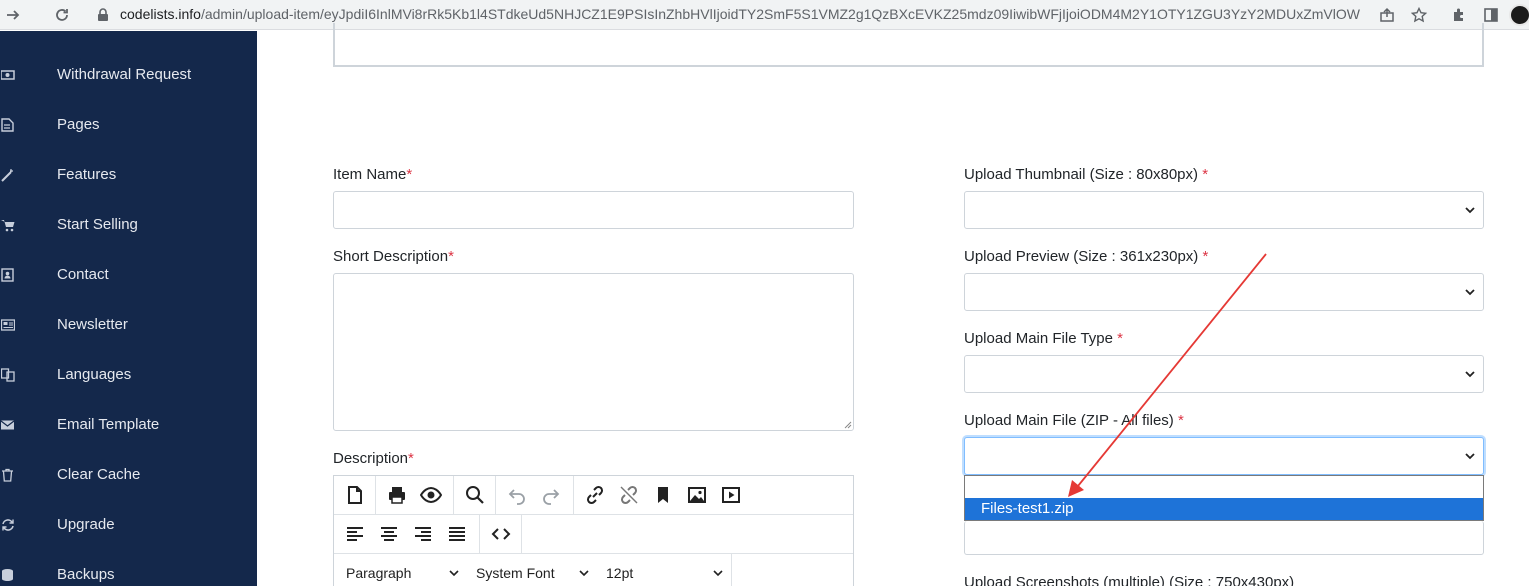 The width and height of the screenshot is (1529, 586). What do you see at coordinates (7, 475) in the screenshot?
I see `trash-icon` at bounding box center [7, 475].